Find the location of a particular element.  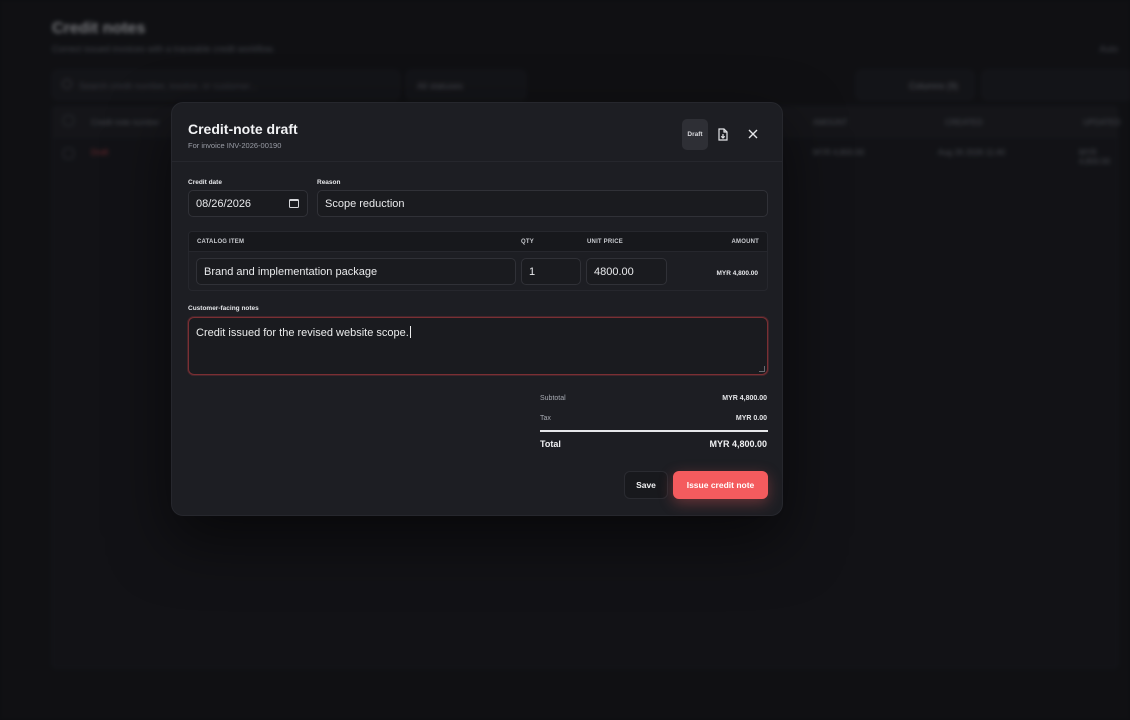

tax-label: Tax is located at coordinates (545, 418).